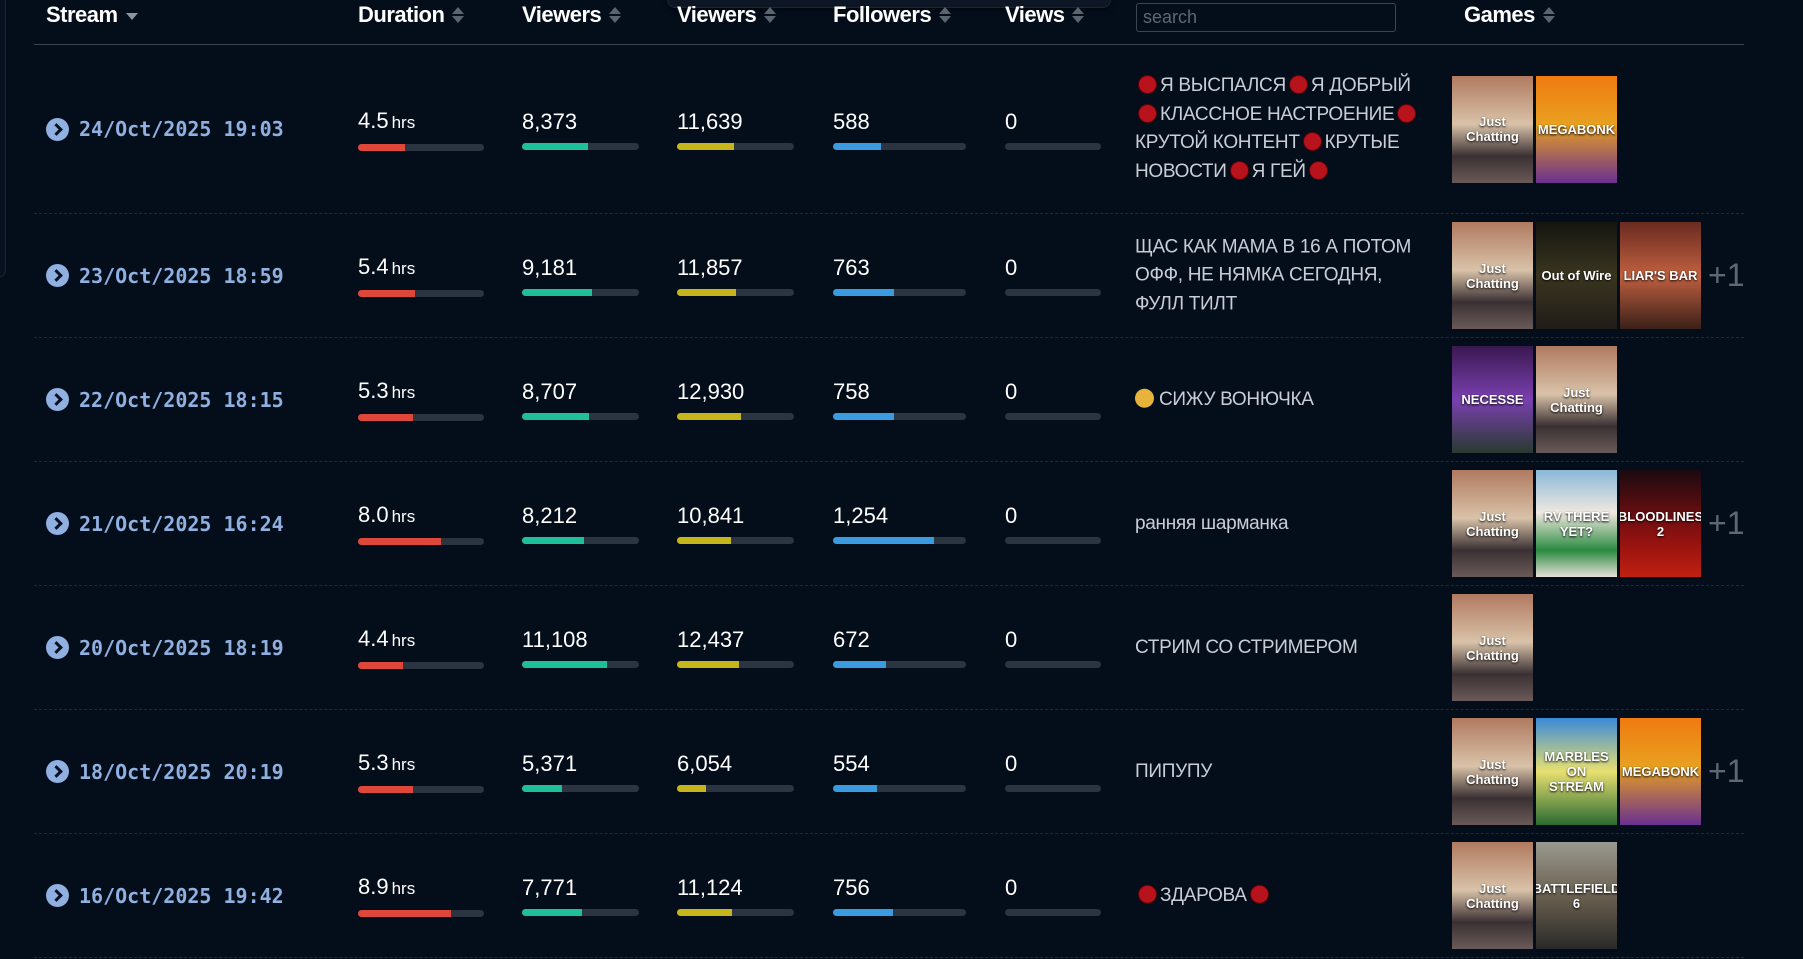 Image resolution: width=1803 pixels, height=959 pixels. Describe the element at coordinates (1173, 771) in the screenshot. I see `title-text: ПИПУПУ` at that location.